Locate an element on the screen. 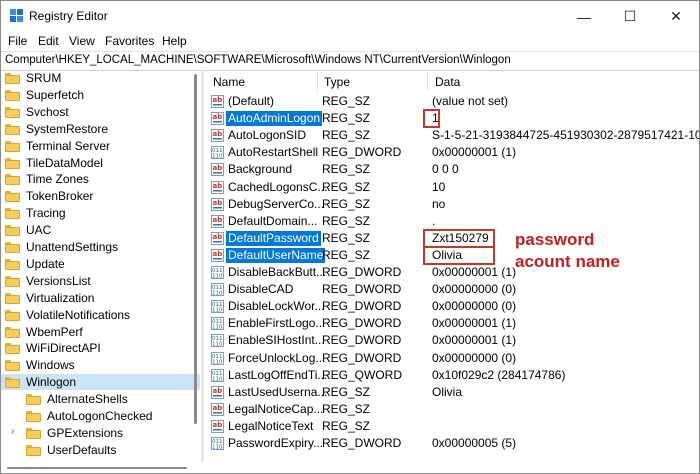  value-row: ab DebugServerCo... REG_SZ no is located at coordinates (452, 204).